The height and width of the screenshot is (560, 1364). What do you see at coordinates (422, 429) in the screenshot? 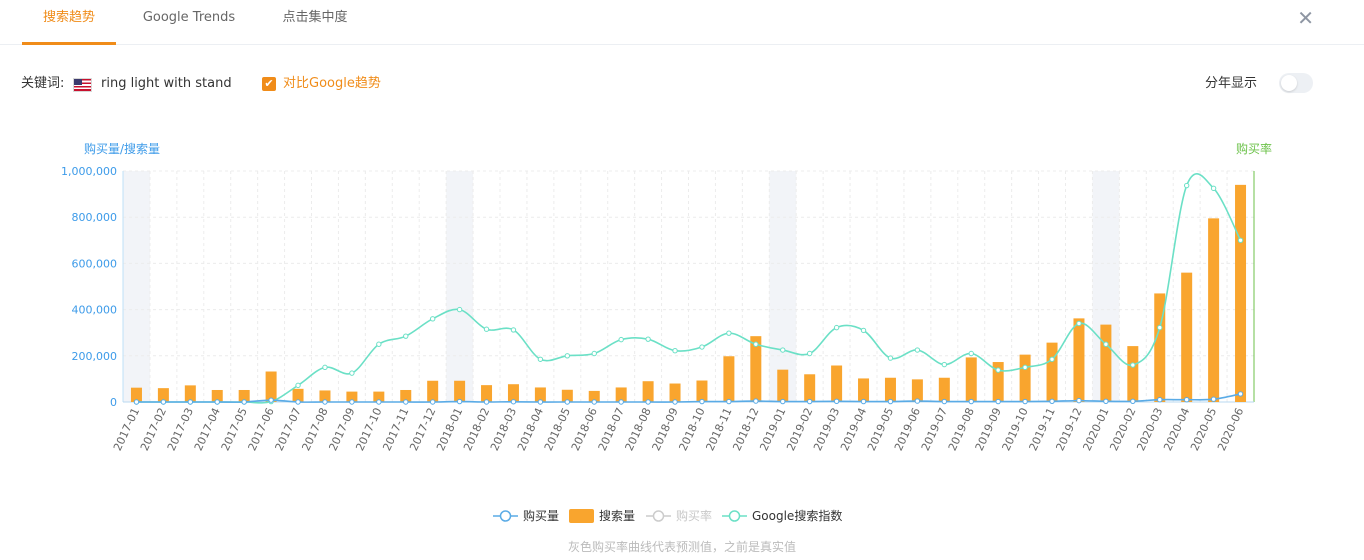
I see `x-tick-label: 2017-12` at bounding box center [422, 429].